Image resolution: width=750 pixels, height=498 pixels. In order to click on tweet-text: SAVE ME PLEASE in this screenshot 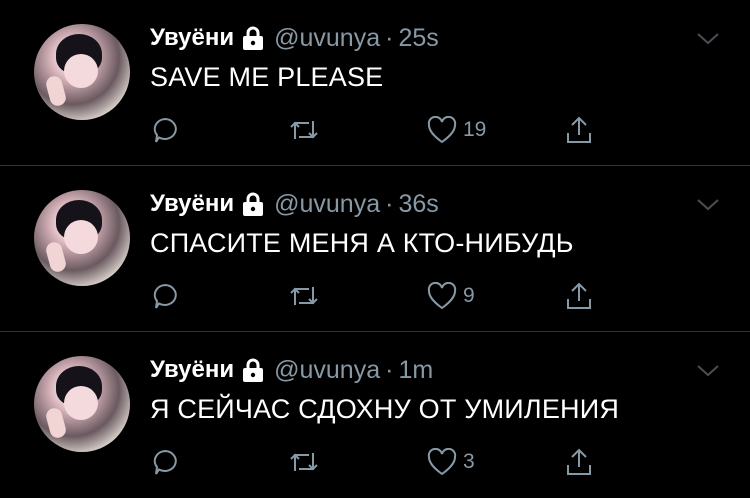, I will do `click(267, 77)`.